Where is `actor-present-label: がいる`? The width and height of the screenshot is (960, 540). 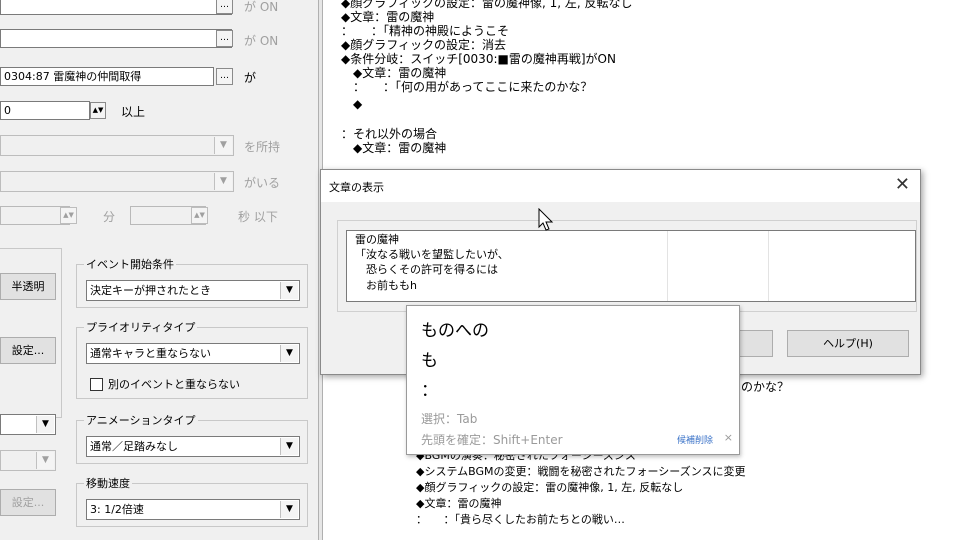 actor-present-label: がいる is located at coordinates (262, 183).